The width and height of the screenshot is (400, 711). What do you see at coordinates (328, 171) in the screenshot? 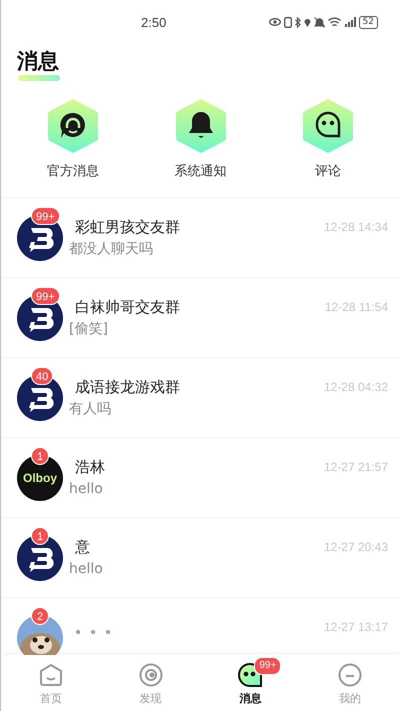
I see `shortcut-label: 评论` at bounding box center [328, 171].